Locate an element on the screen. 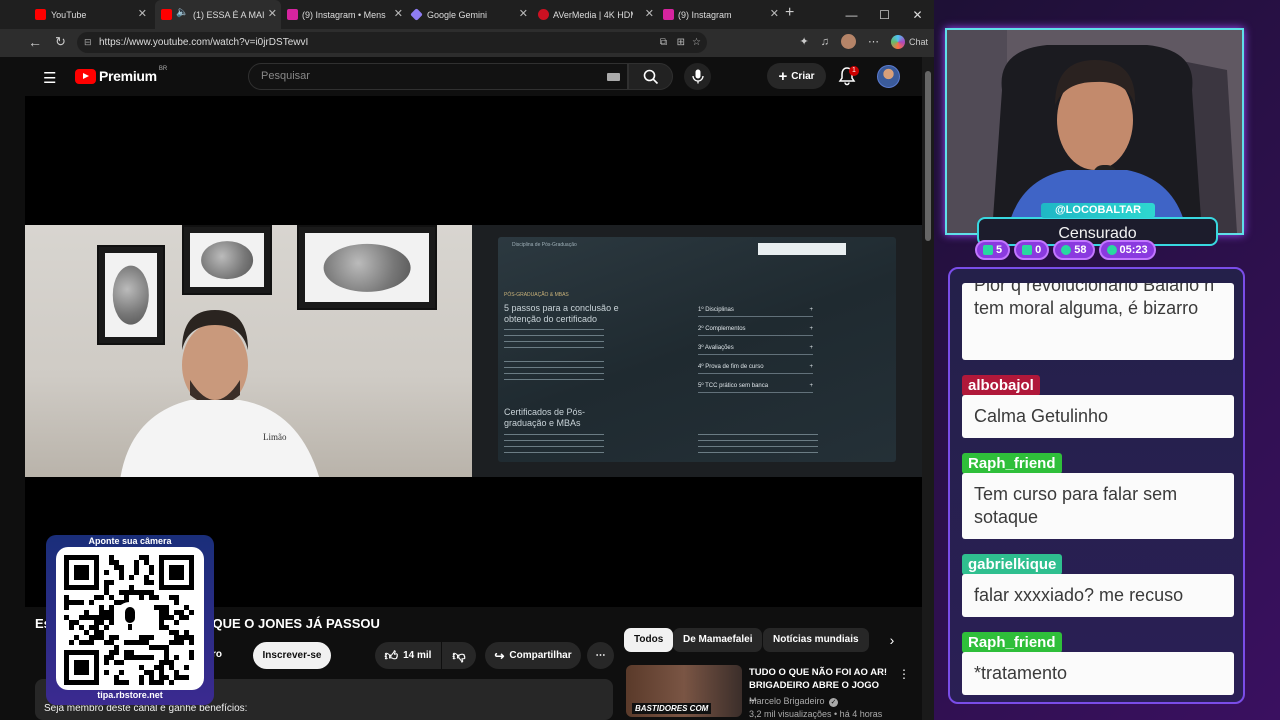 The image size is (1280, 720). viewers-icon is located at coordinates (1066, 250).